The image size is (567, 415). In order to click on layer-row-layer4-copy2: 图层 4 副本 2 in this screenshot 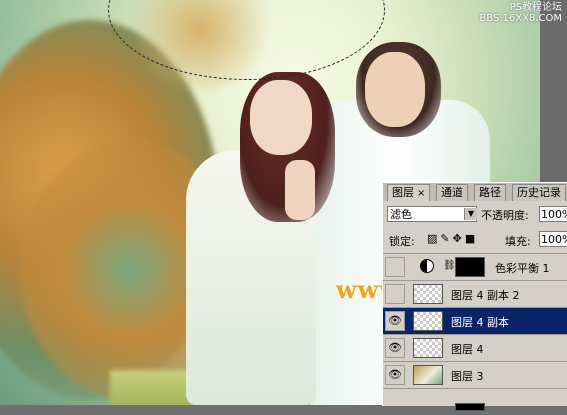, I will do `click(475, 293)`.